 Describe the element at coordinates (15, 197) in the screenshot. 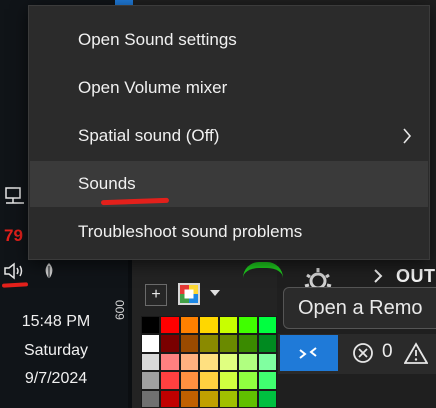

I see `network-icon` at that location.